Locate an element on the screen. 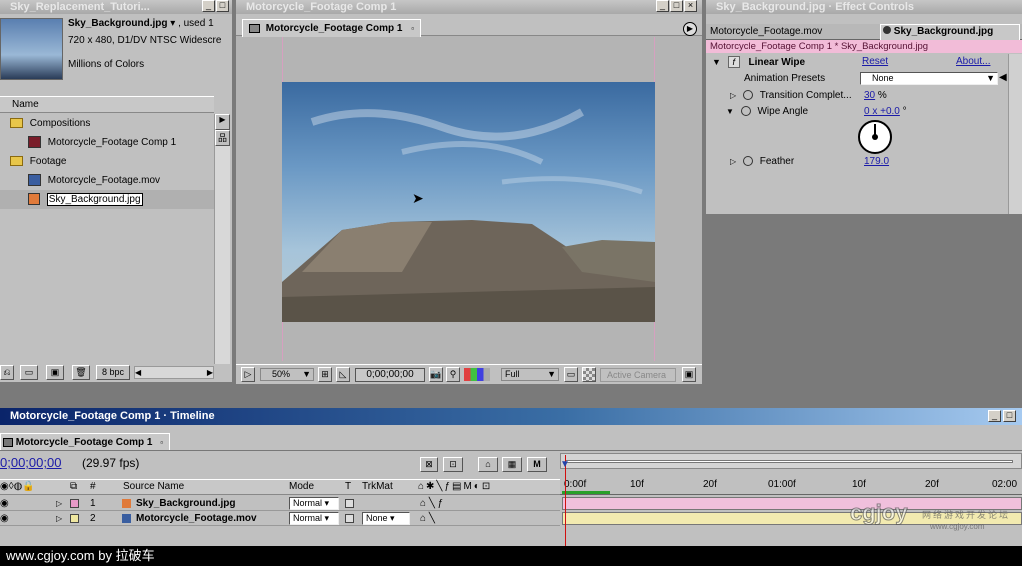  list-item-footage: Footage is located at coordinates (107, 161).